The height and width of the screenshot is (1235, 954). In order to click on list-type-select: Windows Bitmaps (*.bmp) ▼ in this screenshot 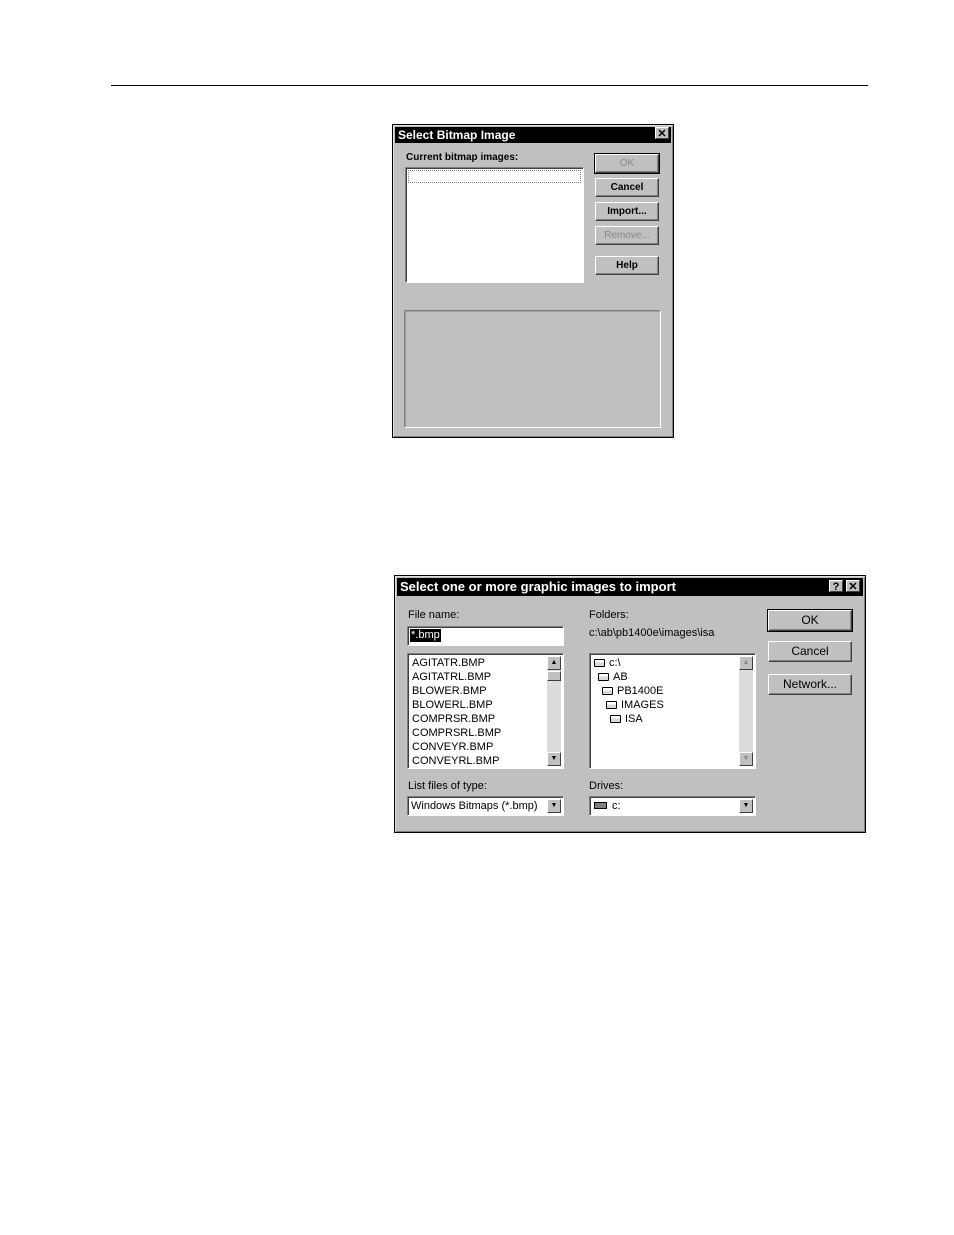, I will do `click(485, 806)`.